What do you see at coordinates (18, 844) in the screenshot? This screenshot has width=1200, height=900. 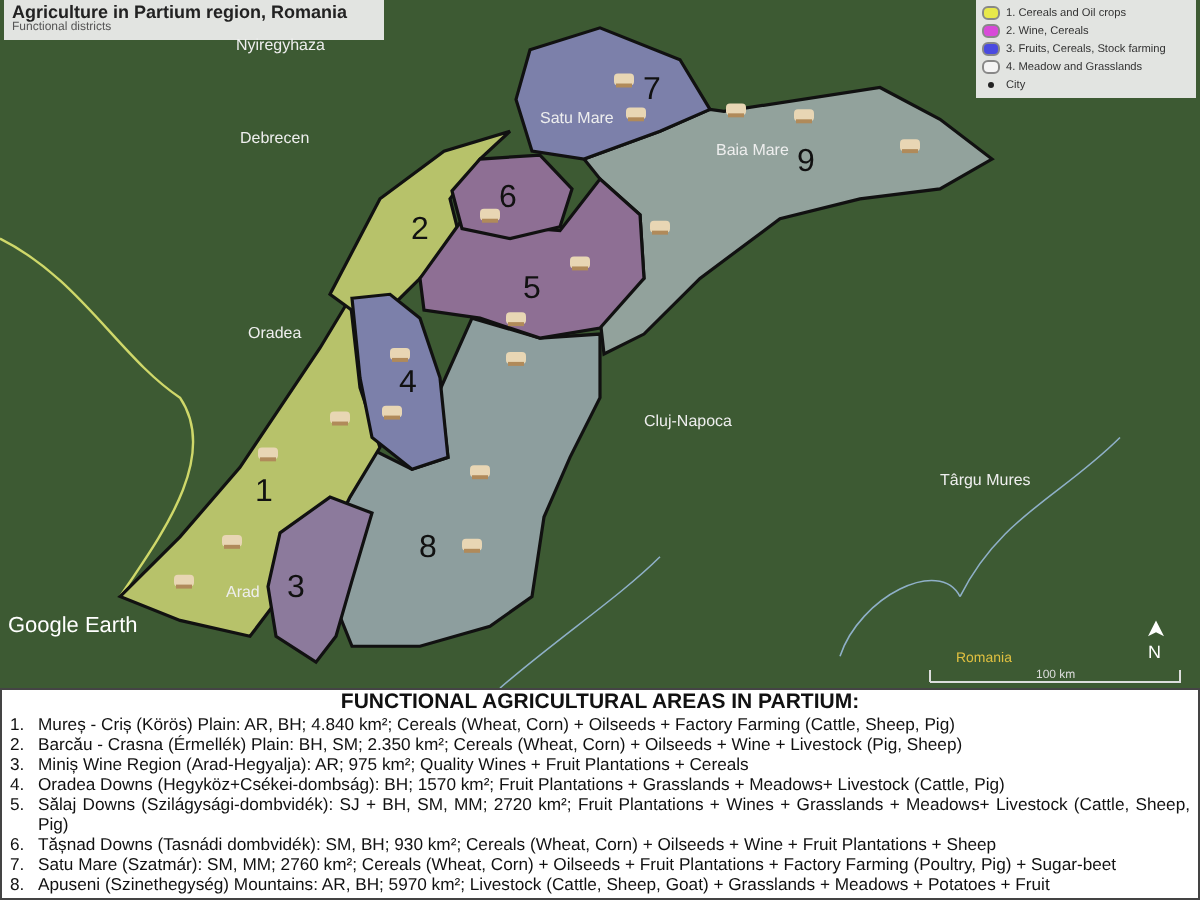 I see `item-number: 6.` at bounding box center [18, 844].